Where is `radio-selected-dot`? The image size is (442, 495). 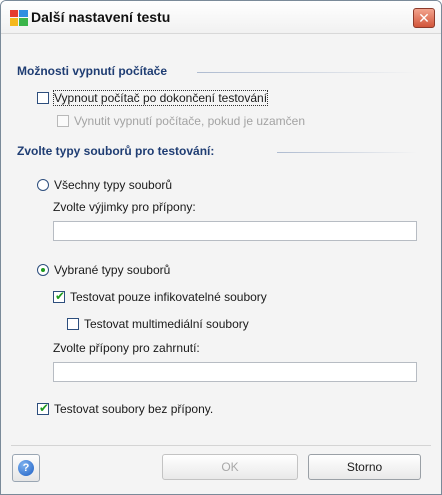
radio-selected-dot is located at coordinates (43, 270).